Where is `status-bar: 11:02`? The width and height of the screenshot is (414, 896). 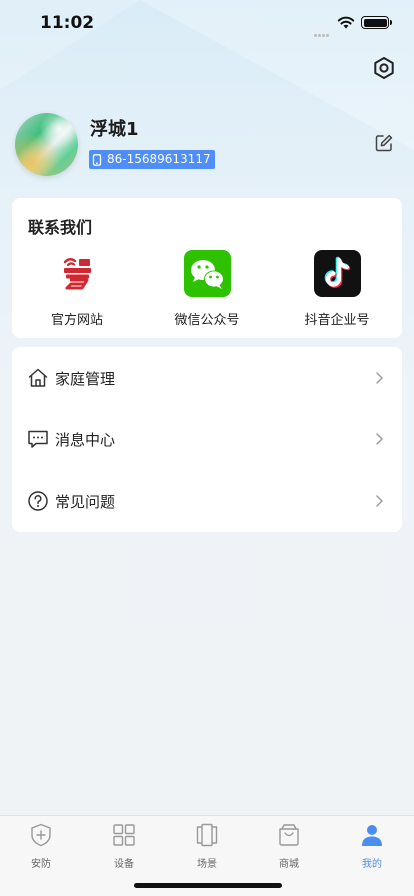 status-bar: 11:02 is located at coordinates (207, 24).